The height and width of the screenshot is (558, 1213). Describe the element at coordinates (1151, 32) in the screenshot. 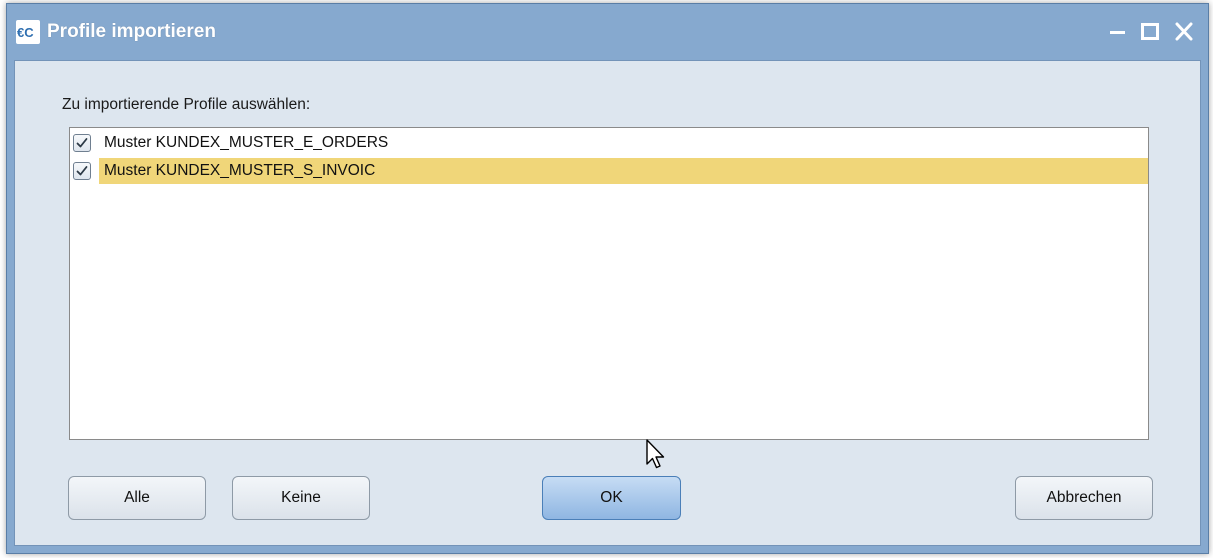

I see `maximize-icon` at that location.